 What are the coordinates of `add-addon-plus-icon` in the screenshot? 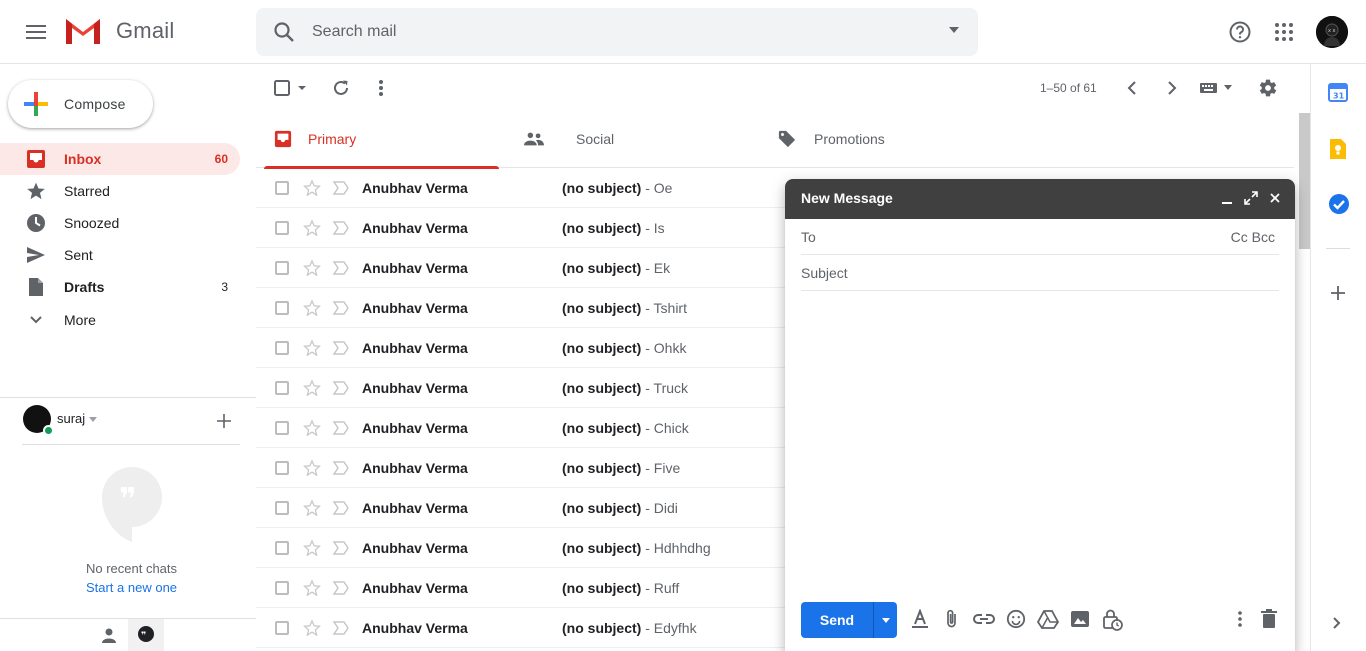 It's located at (1339, 294).